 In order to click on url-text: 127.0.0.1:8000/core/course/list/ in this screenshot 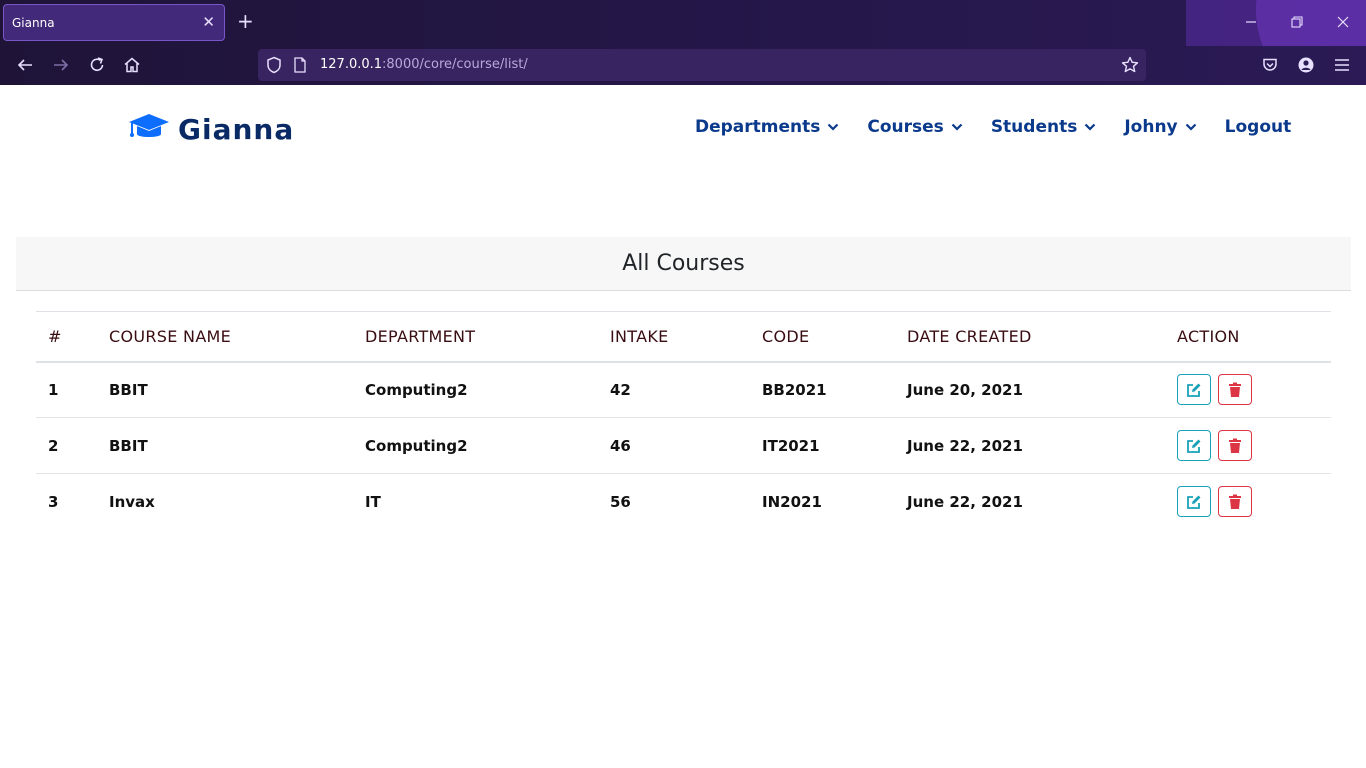, I will do `click(424, 64)`.